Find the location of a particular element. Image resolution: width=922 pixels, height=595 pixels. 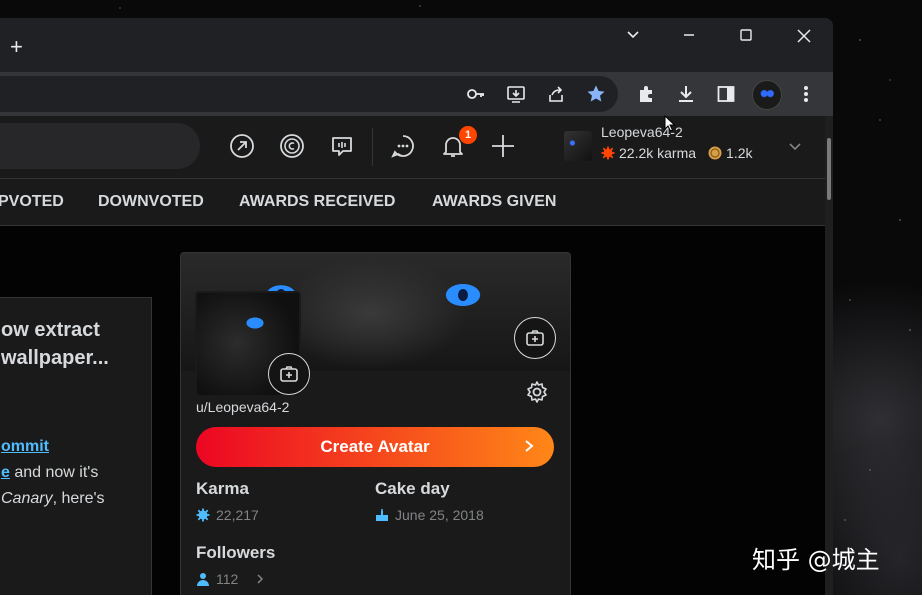

settings-gear-icon is located at coordinates (537, 392).